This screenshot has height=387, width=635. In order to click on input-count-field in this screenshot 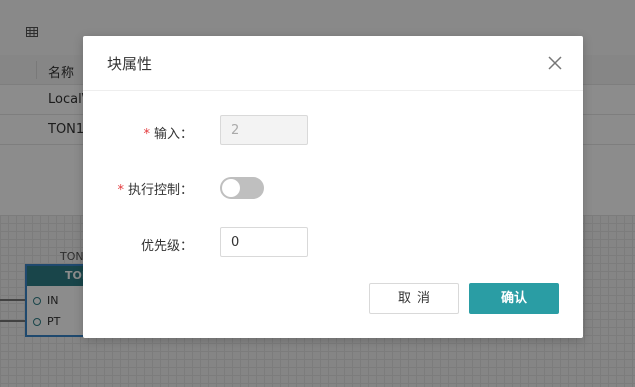, I will do `click(264, 130)`.